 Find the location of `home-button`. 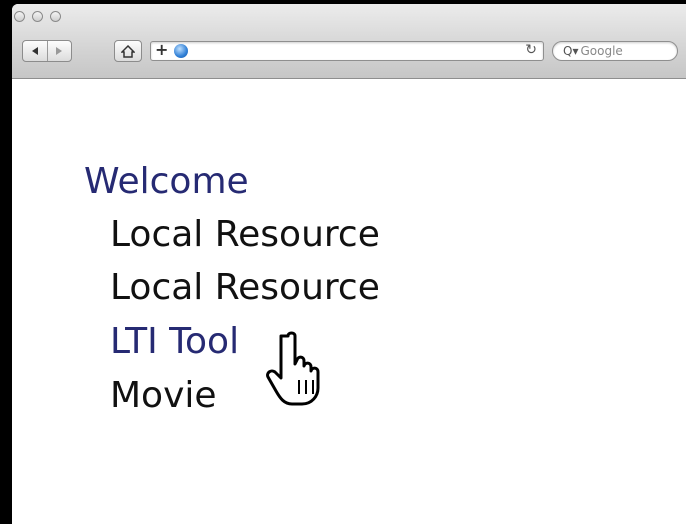

home-button is located at coordinates (128, 51).